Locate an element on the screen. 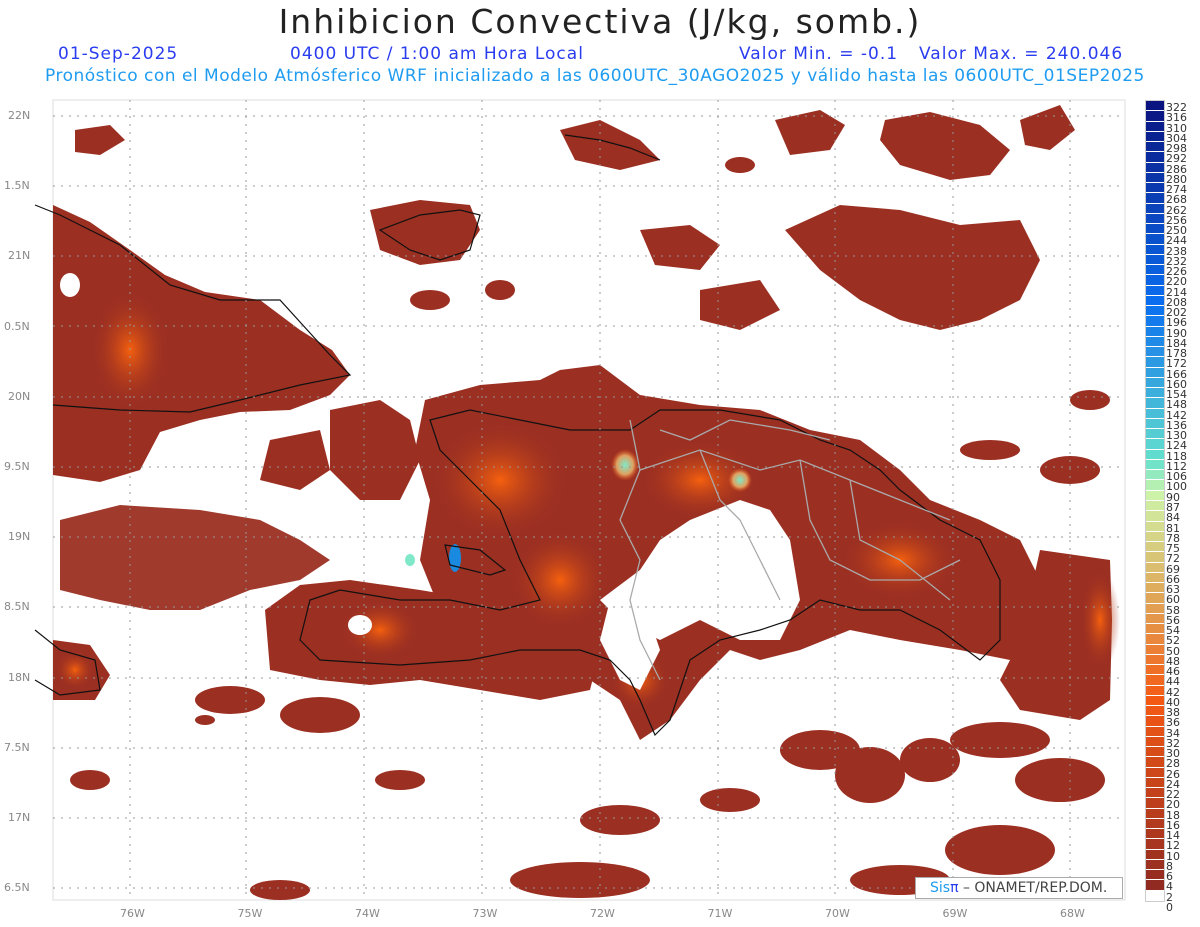 Image resolution: width=1200 pixels, height=927 pixels. lat-label: 22N is located at coordinates (19, 115).